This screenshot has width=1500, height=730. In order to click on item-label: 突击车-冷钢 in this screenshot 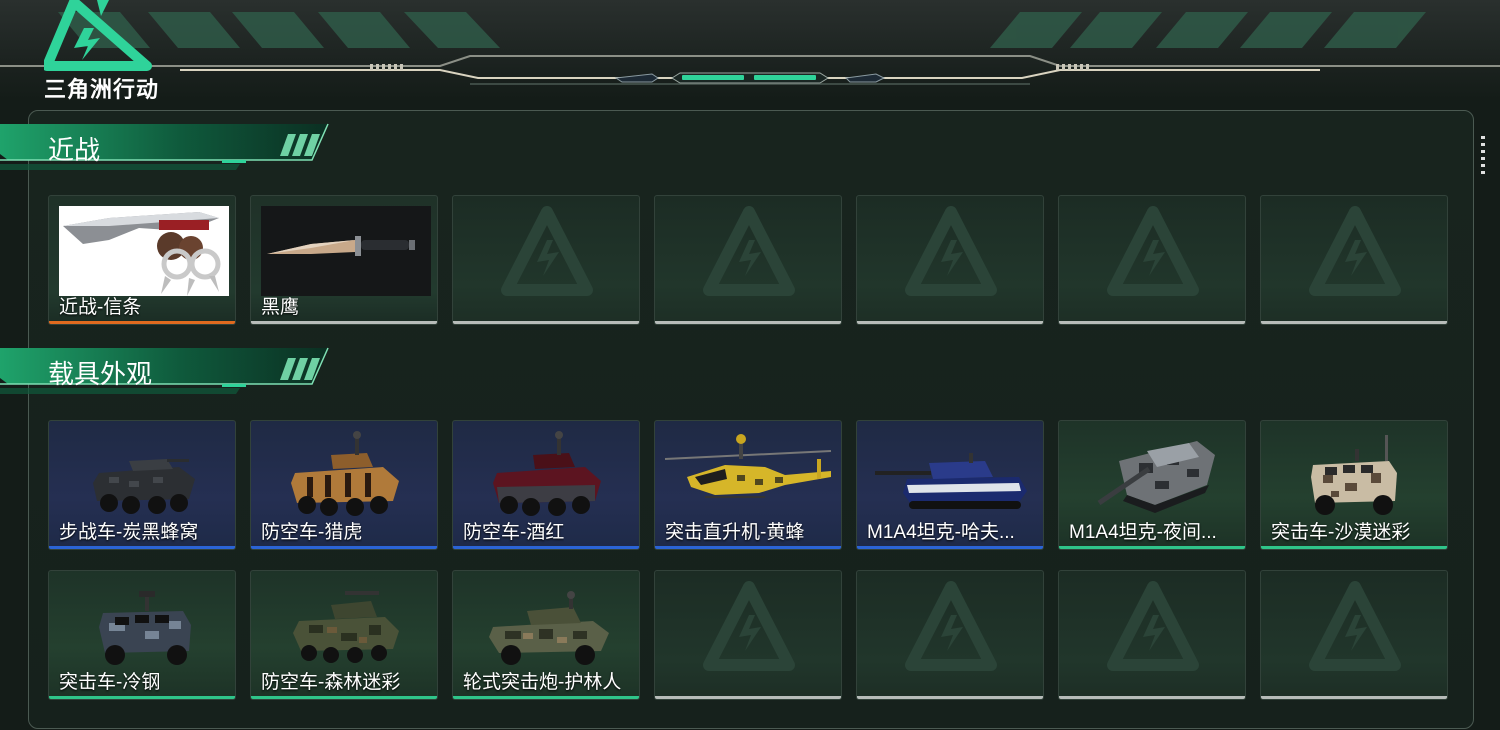, I will do `click(110, 682)`.